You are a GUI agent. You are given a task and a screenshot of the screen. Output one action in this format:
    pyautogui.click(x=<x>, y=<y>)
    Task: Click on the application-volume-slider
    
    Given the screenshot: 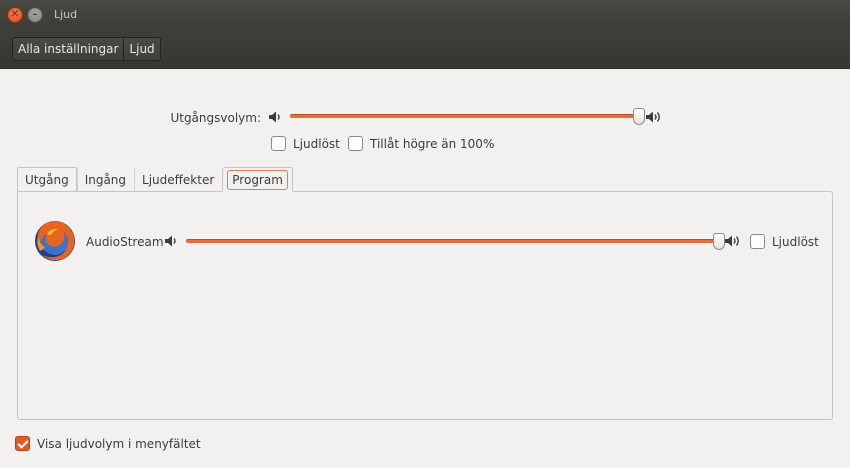 What is the action you would take?
    pyautogui.click(x=455, y=241)
    